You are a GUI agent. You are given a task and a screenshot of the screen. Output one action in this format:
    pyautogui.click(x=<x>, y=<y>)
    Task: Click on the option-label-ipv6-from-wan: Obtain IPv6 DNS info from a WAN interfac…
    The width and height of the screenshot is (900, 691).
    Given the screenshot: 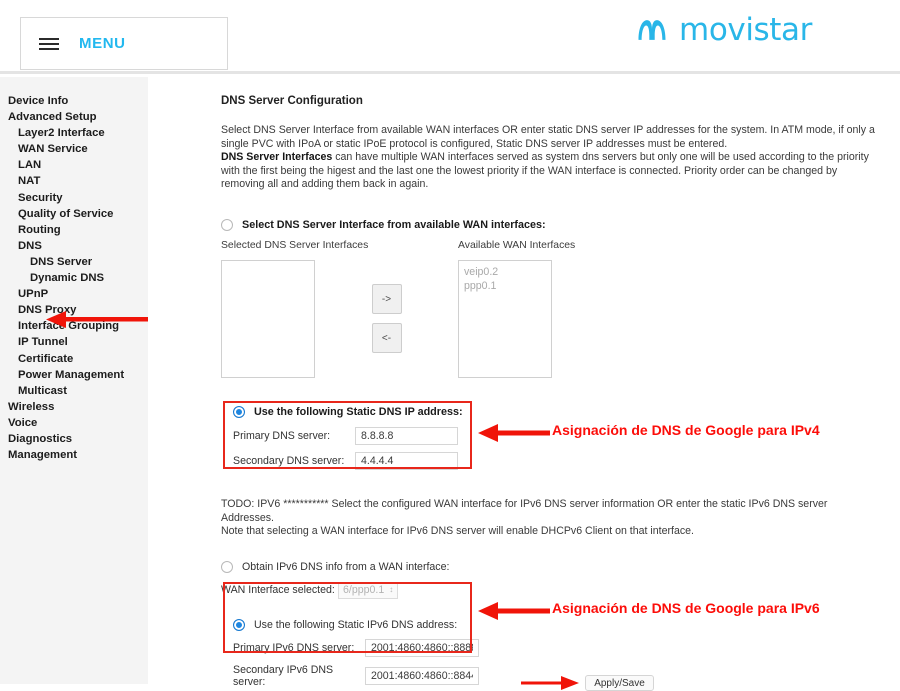 What is the action you would take?
    pyautogui.click(x=346, y=566)
    